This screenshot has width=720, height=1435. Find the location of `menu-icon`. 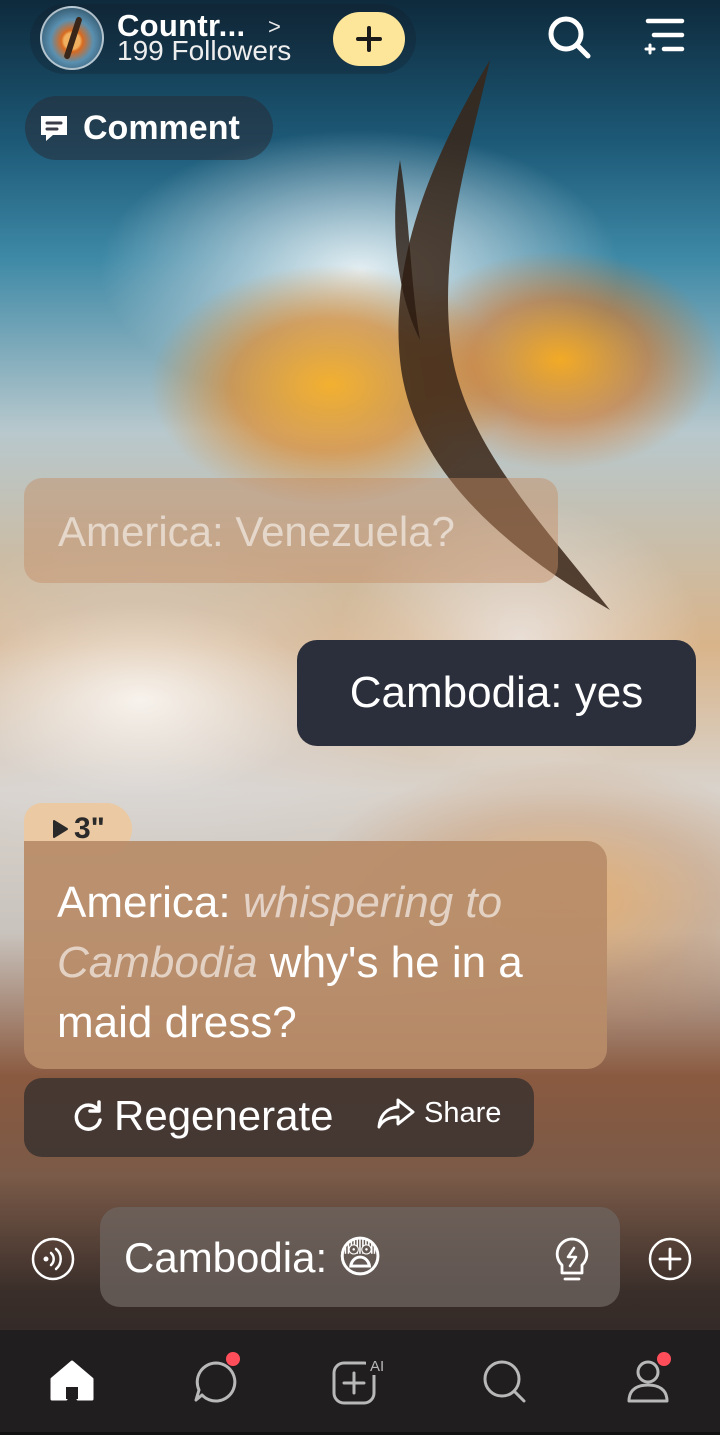

menu-icon is located at coordinates (665, 37).